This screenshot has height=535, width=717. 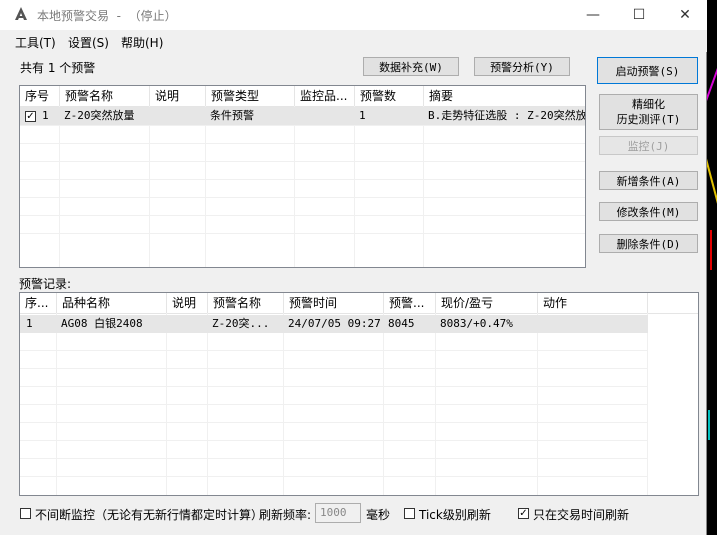 I want to click on warnings-table-row: ✓ 1 Z-20突然放量 条件预警 1 B.走势特征选股 : Z-20突然放量, so click(x=302, y=116).